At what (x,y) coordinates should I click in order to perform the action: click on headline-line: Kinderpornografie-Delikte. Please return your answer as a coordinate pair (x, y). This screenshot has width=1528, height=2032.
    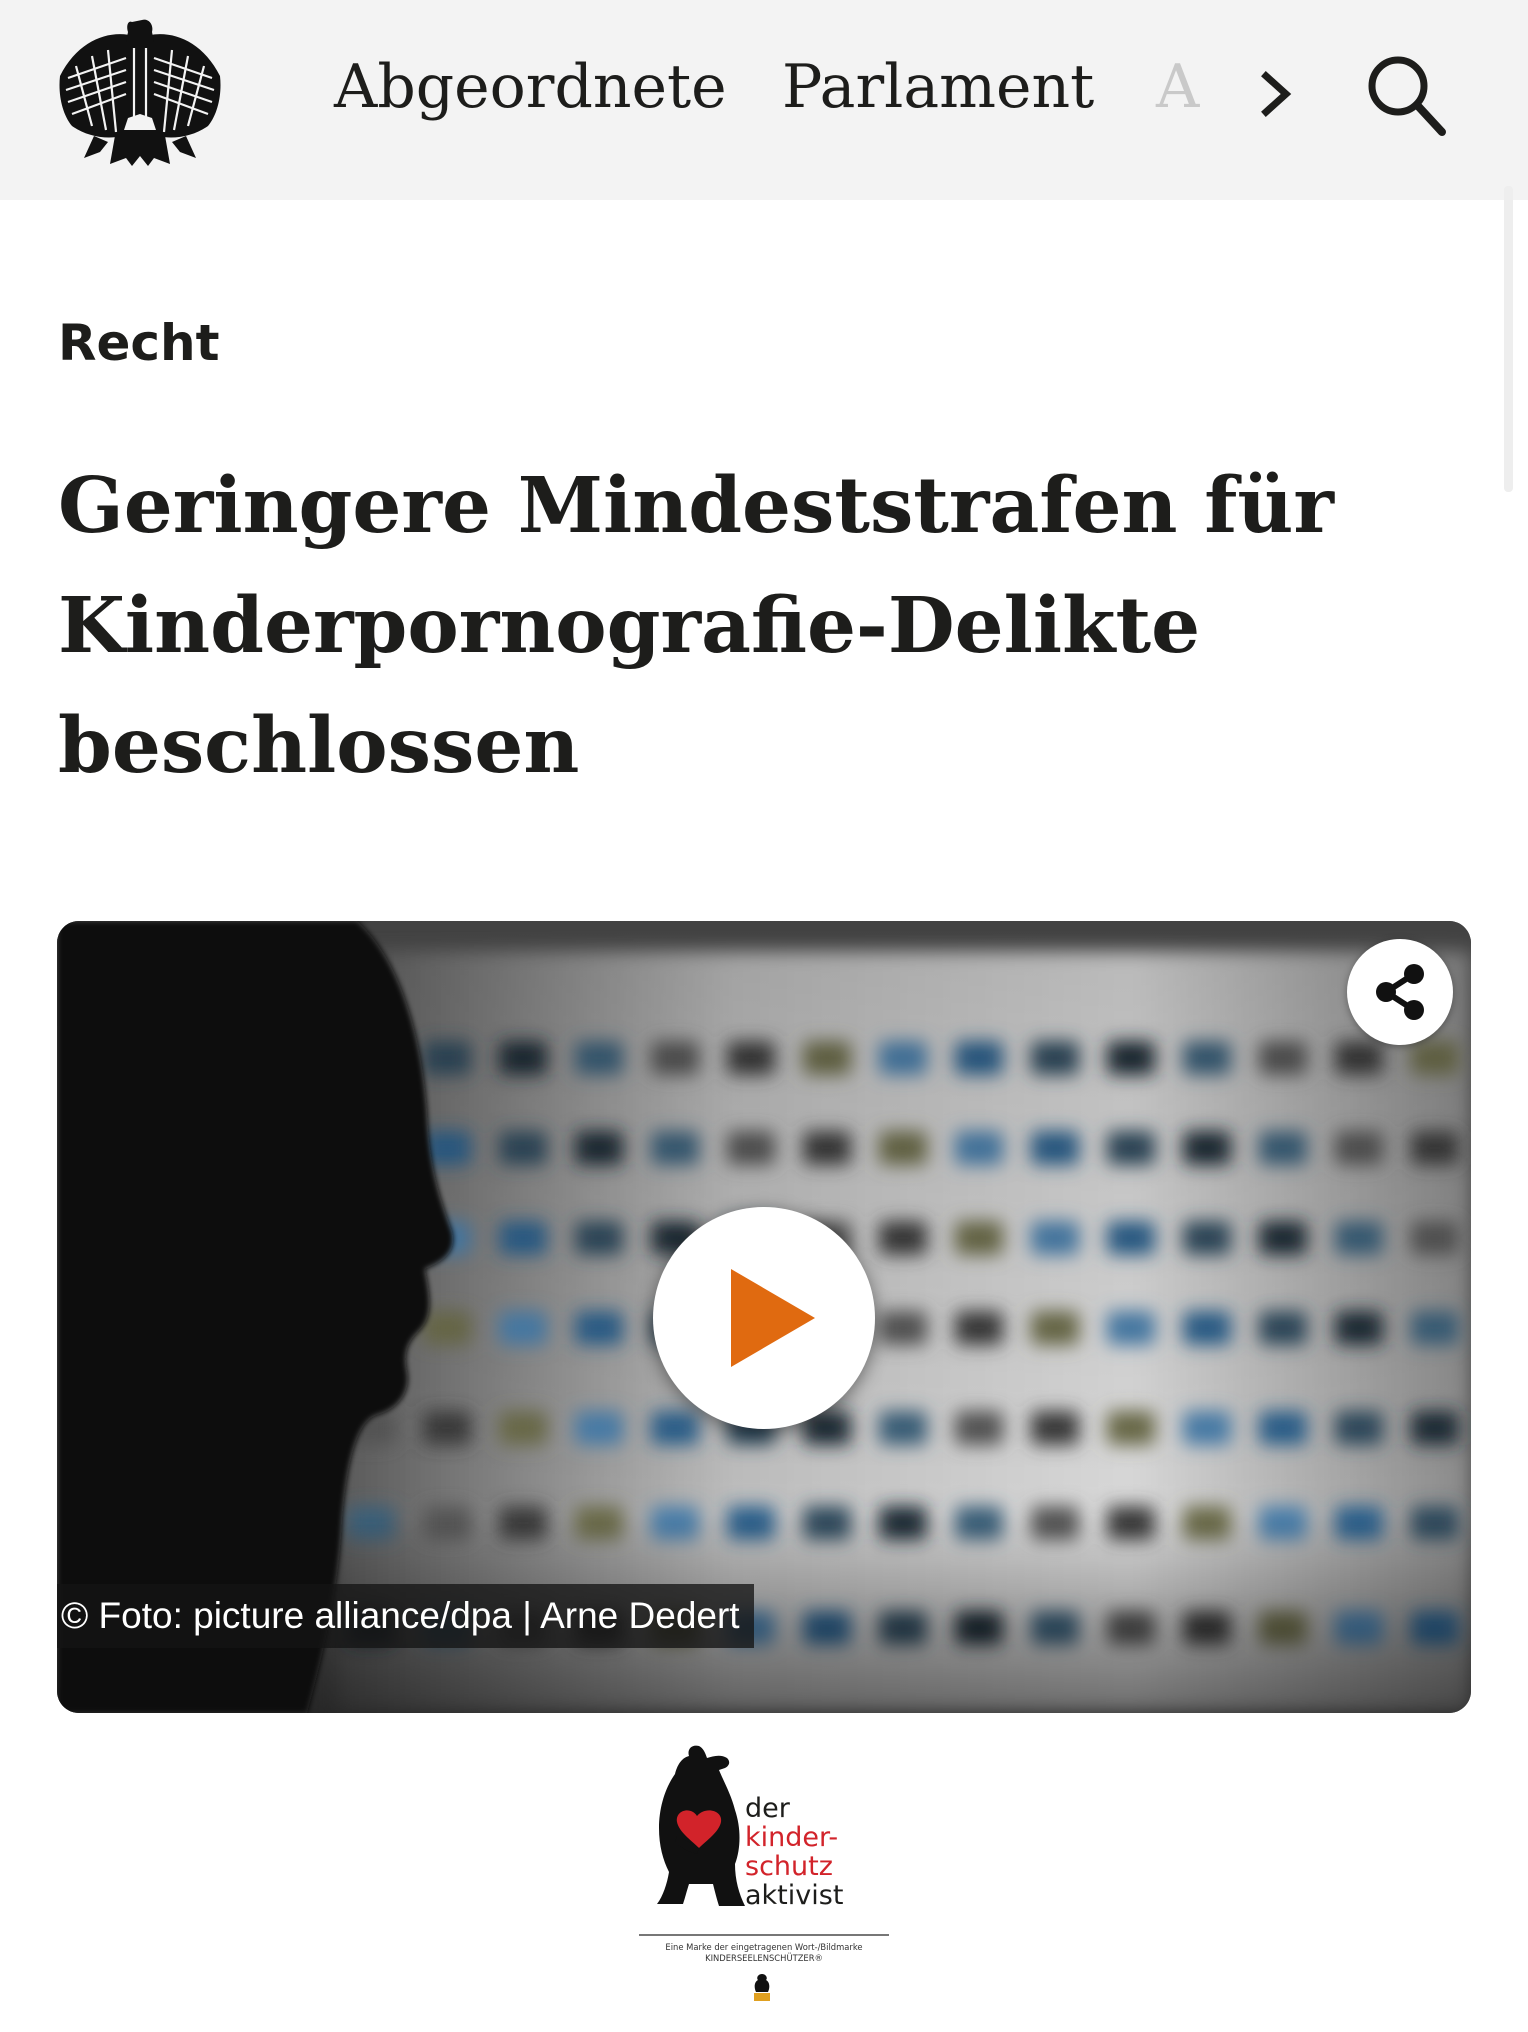
    Looking at the image, I should click on (629, 626).